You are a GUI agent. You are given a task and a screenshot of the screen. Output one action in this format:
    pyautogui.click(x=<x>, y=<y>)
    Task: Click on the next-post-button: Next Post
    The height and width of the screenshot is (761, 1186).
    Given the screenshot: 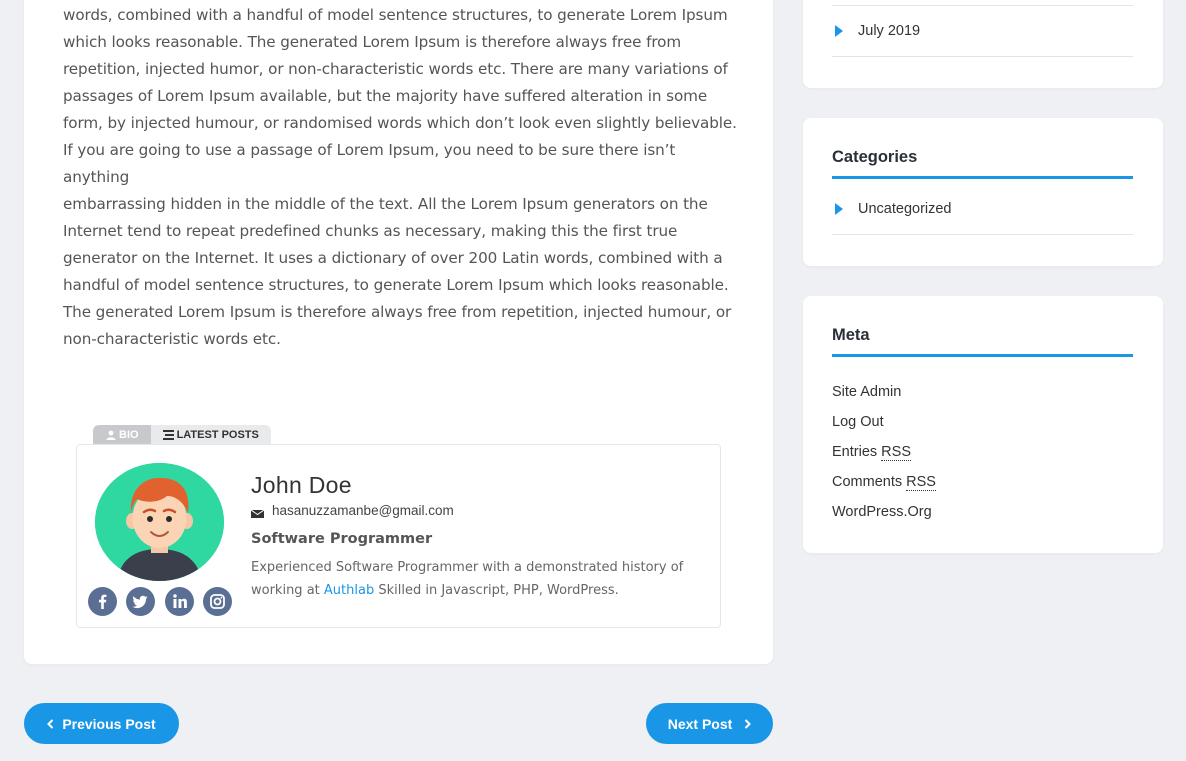 What is the action you would take?
    pyautogui.click(x=709, y=723)
    